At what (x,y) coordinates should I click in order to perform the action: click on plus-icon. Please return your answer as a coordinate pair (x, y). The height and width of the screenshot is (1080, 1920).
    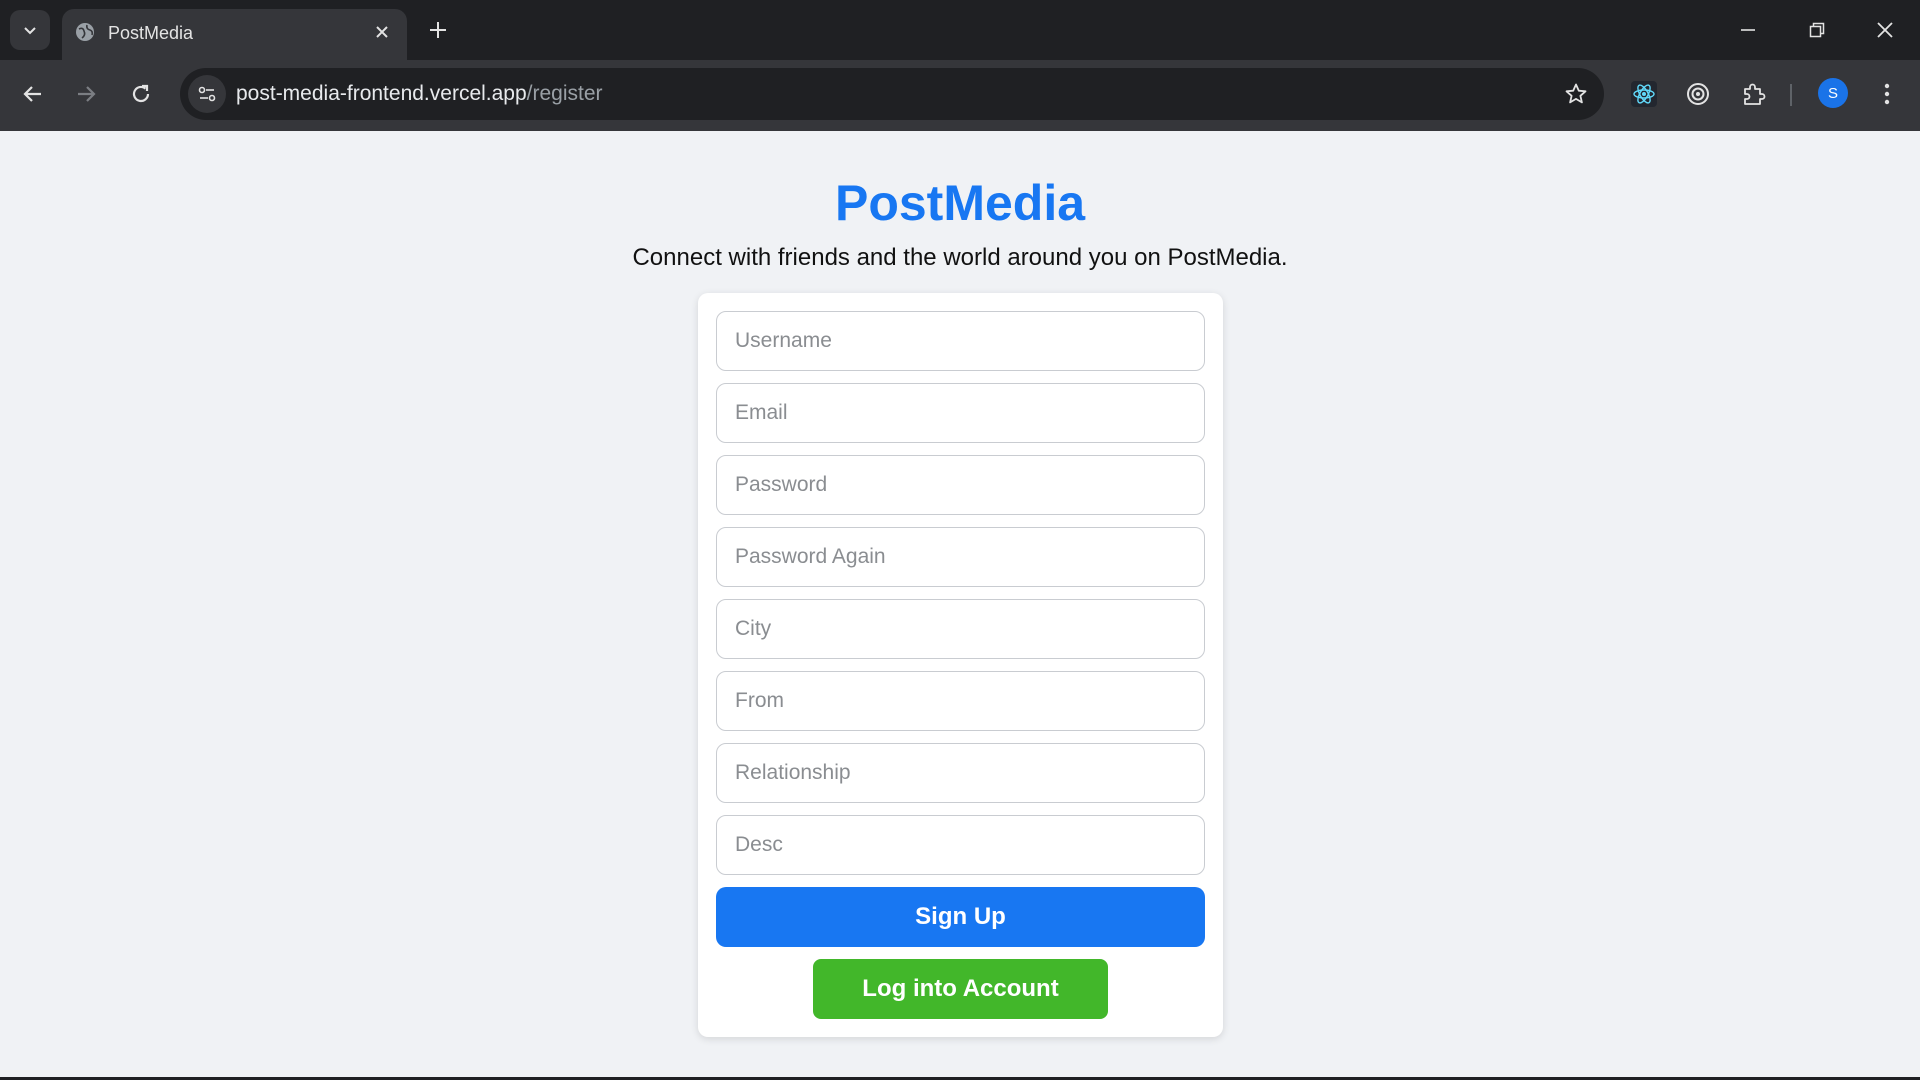
    Looking at the image, I should click on (438, 30).